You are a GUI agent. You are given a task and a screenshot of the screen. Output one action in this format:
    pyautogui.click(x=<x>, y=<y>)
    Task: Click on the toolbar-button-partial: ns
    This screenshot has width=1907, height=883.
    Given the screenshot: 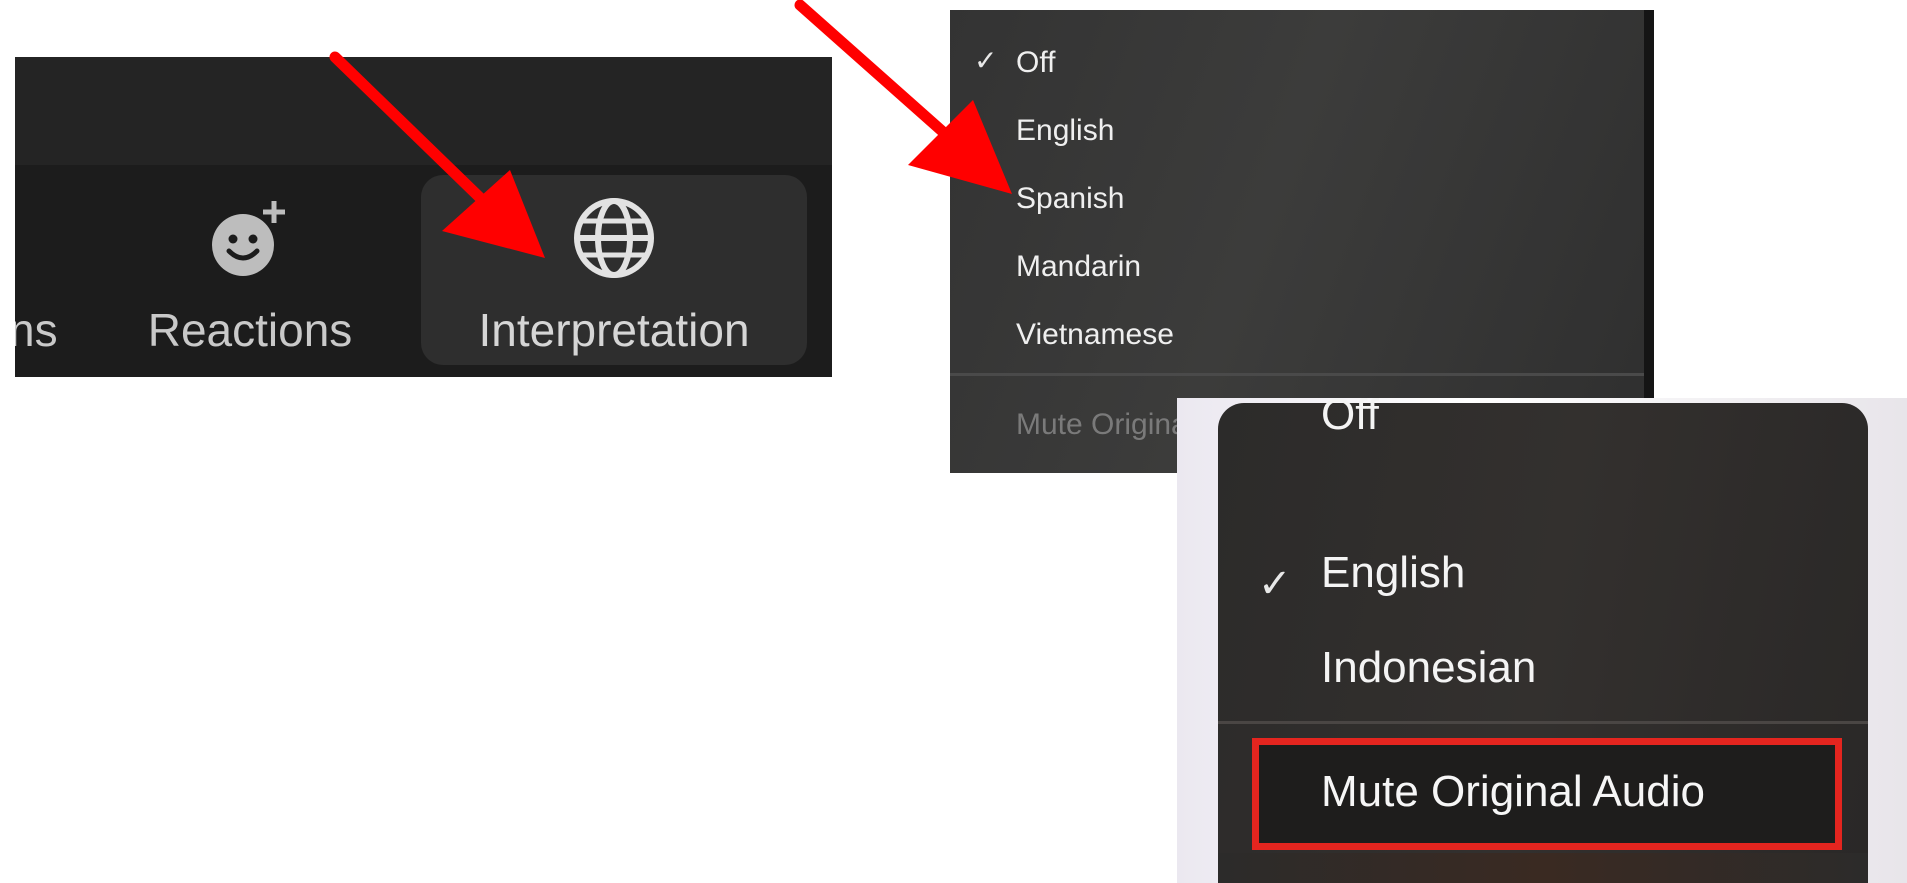 What is the action you would take?
    pyautogui.click(x=47, y=270)
    